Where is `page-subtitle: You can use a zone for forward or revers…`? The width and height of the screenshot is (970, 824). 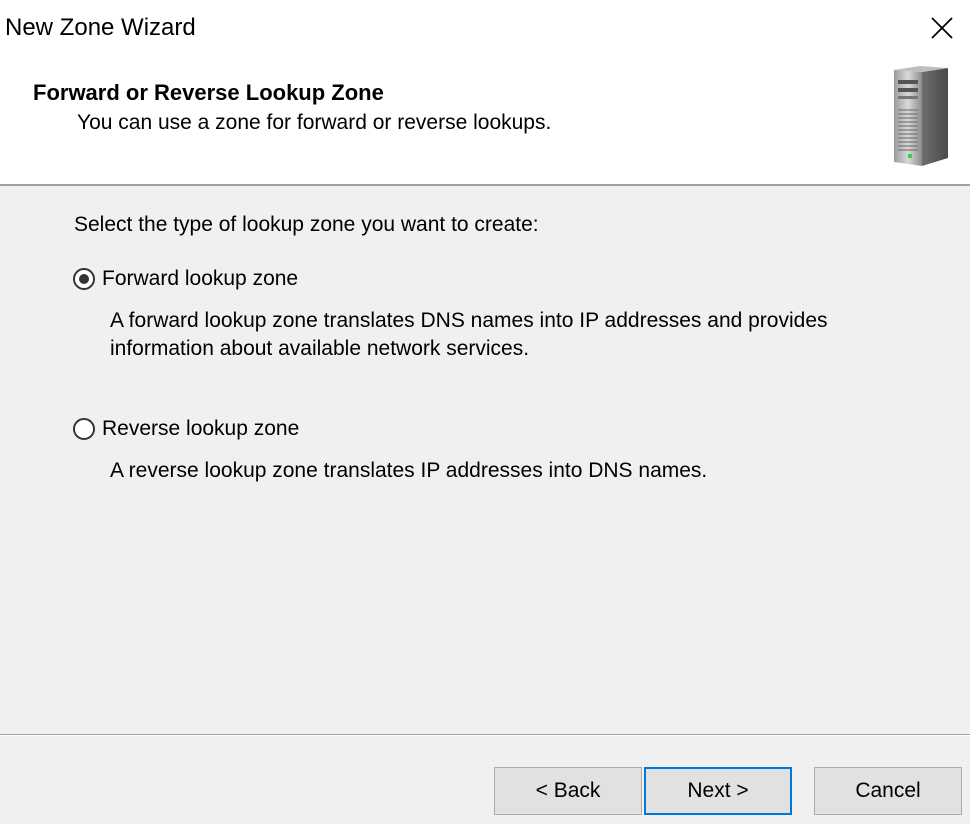
page-subtitle: You can use a zone for forward or revers… is located at coordinates (314, 122).